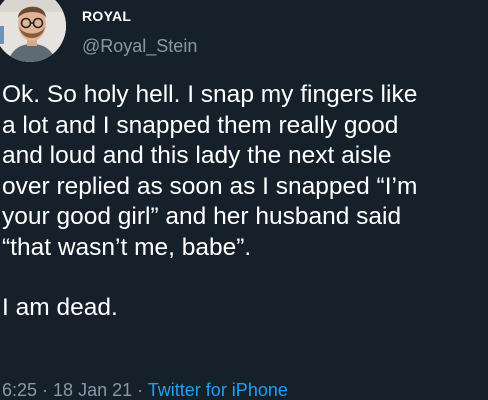 The height and width of the screenshot is (400, 488). Describe the element at coordinates (19, 390) in the screenshot. I see `tweet-time: 6:25` at that location.